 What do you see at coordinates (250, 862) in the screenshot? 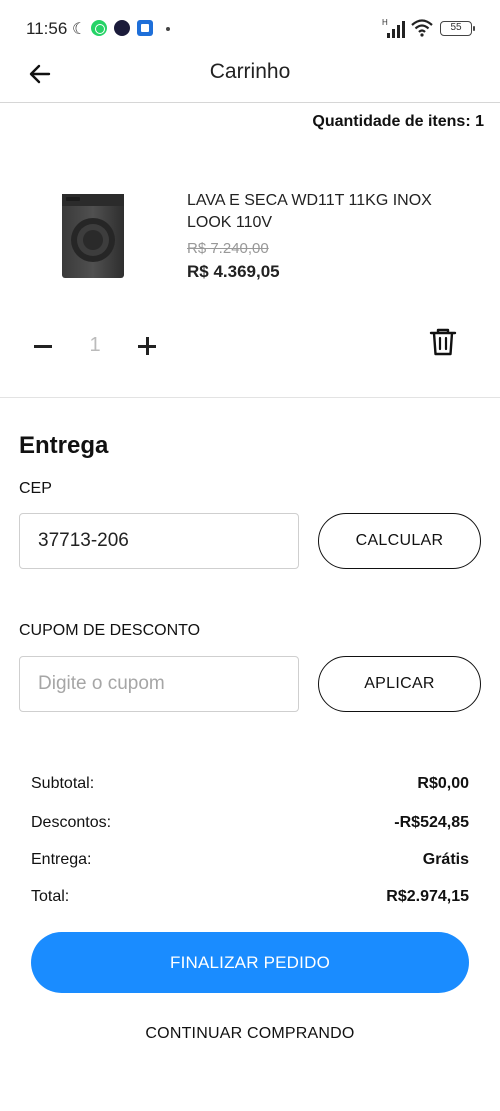
I see `delivery-row: Entrega: Grátis` at bounding box center [250, 862].